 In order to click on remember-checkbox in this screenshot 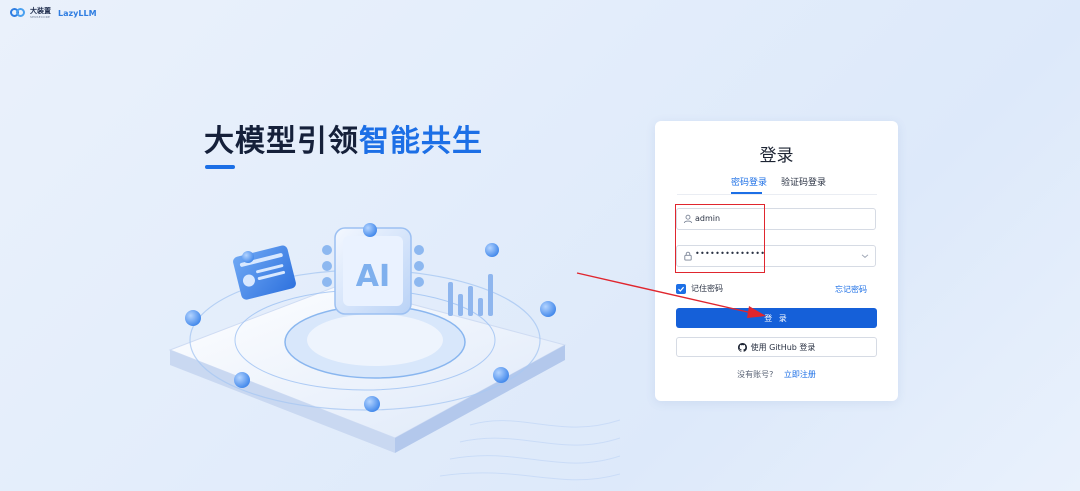, I will do `click(681, 288)`.